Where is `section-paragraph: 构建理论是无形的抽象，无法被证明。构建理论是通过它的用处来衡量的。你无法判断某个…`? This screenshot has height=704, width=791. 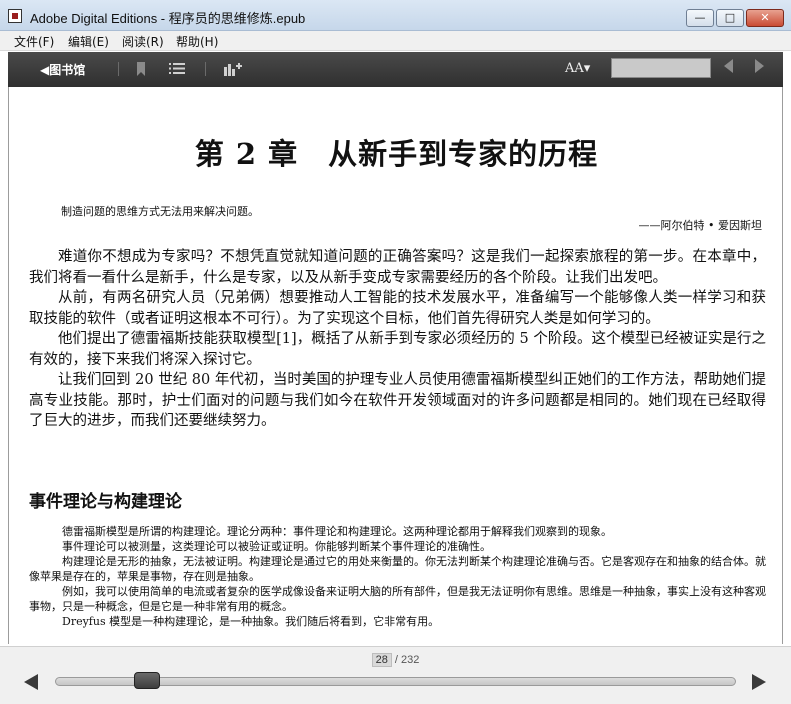 section-paragraph: 构建理论是无形的抽象，无法被证明。构建理论是通过它的用处来衡量的。你无法判断某个… is located at coordinates (397, 569).